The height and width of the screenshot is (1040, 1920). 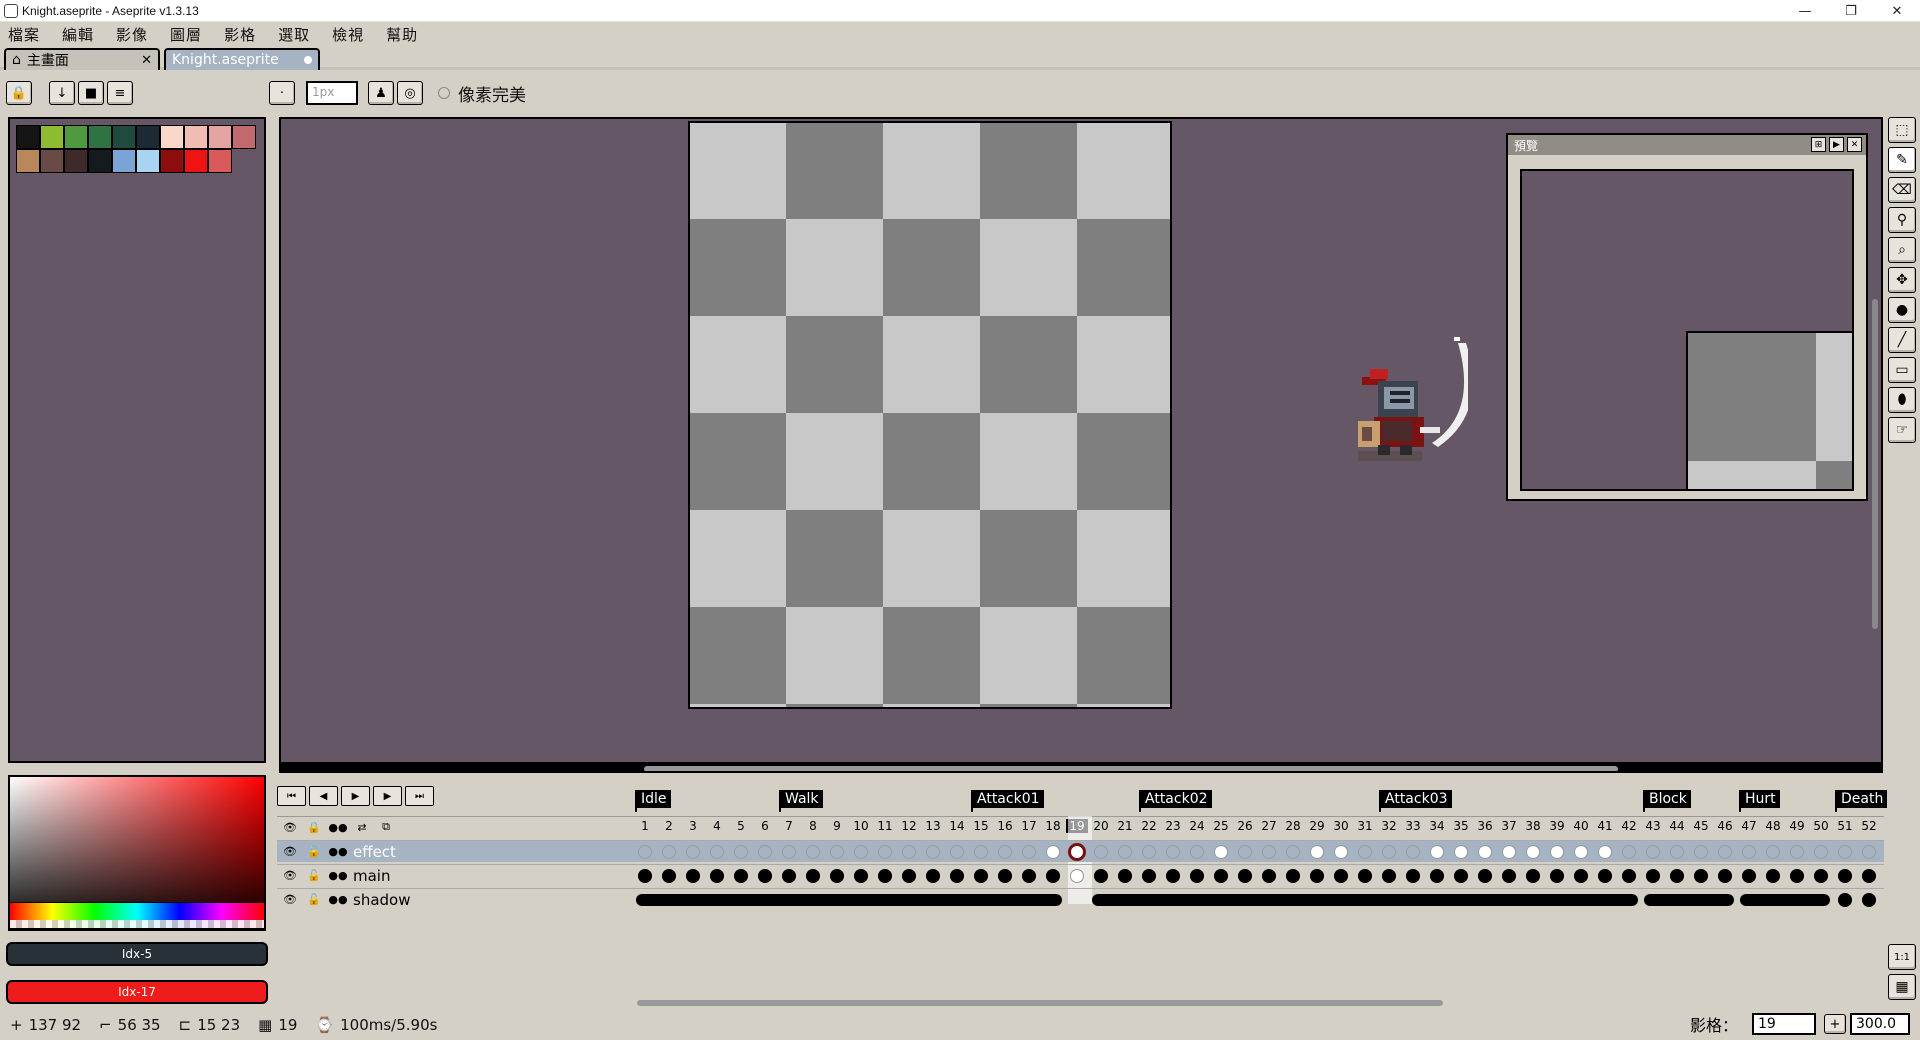 I want to click on pixel-perfect-checkbox, so click(x=444, y=93).